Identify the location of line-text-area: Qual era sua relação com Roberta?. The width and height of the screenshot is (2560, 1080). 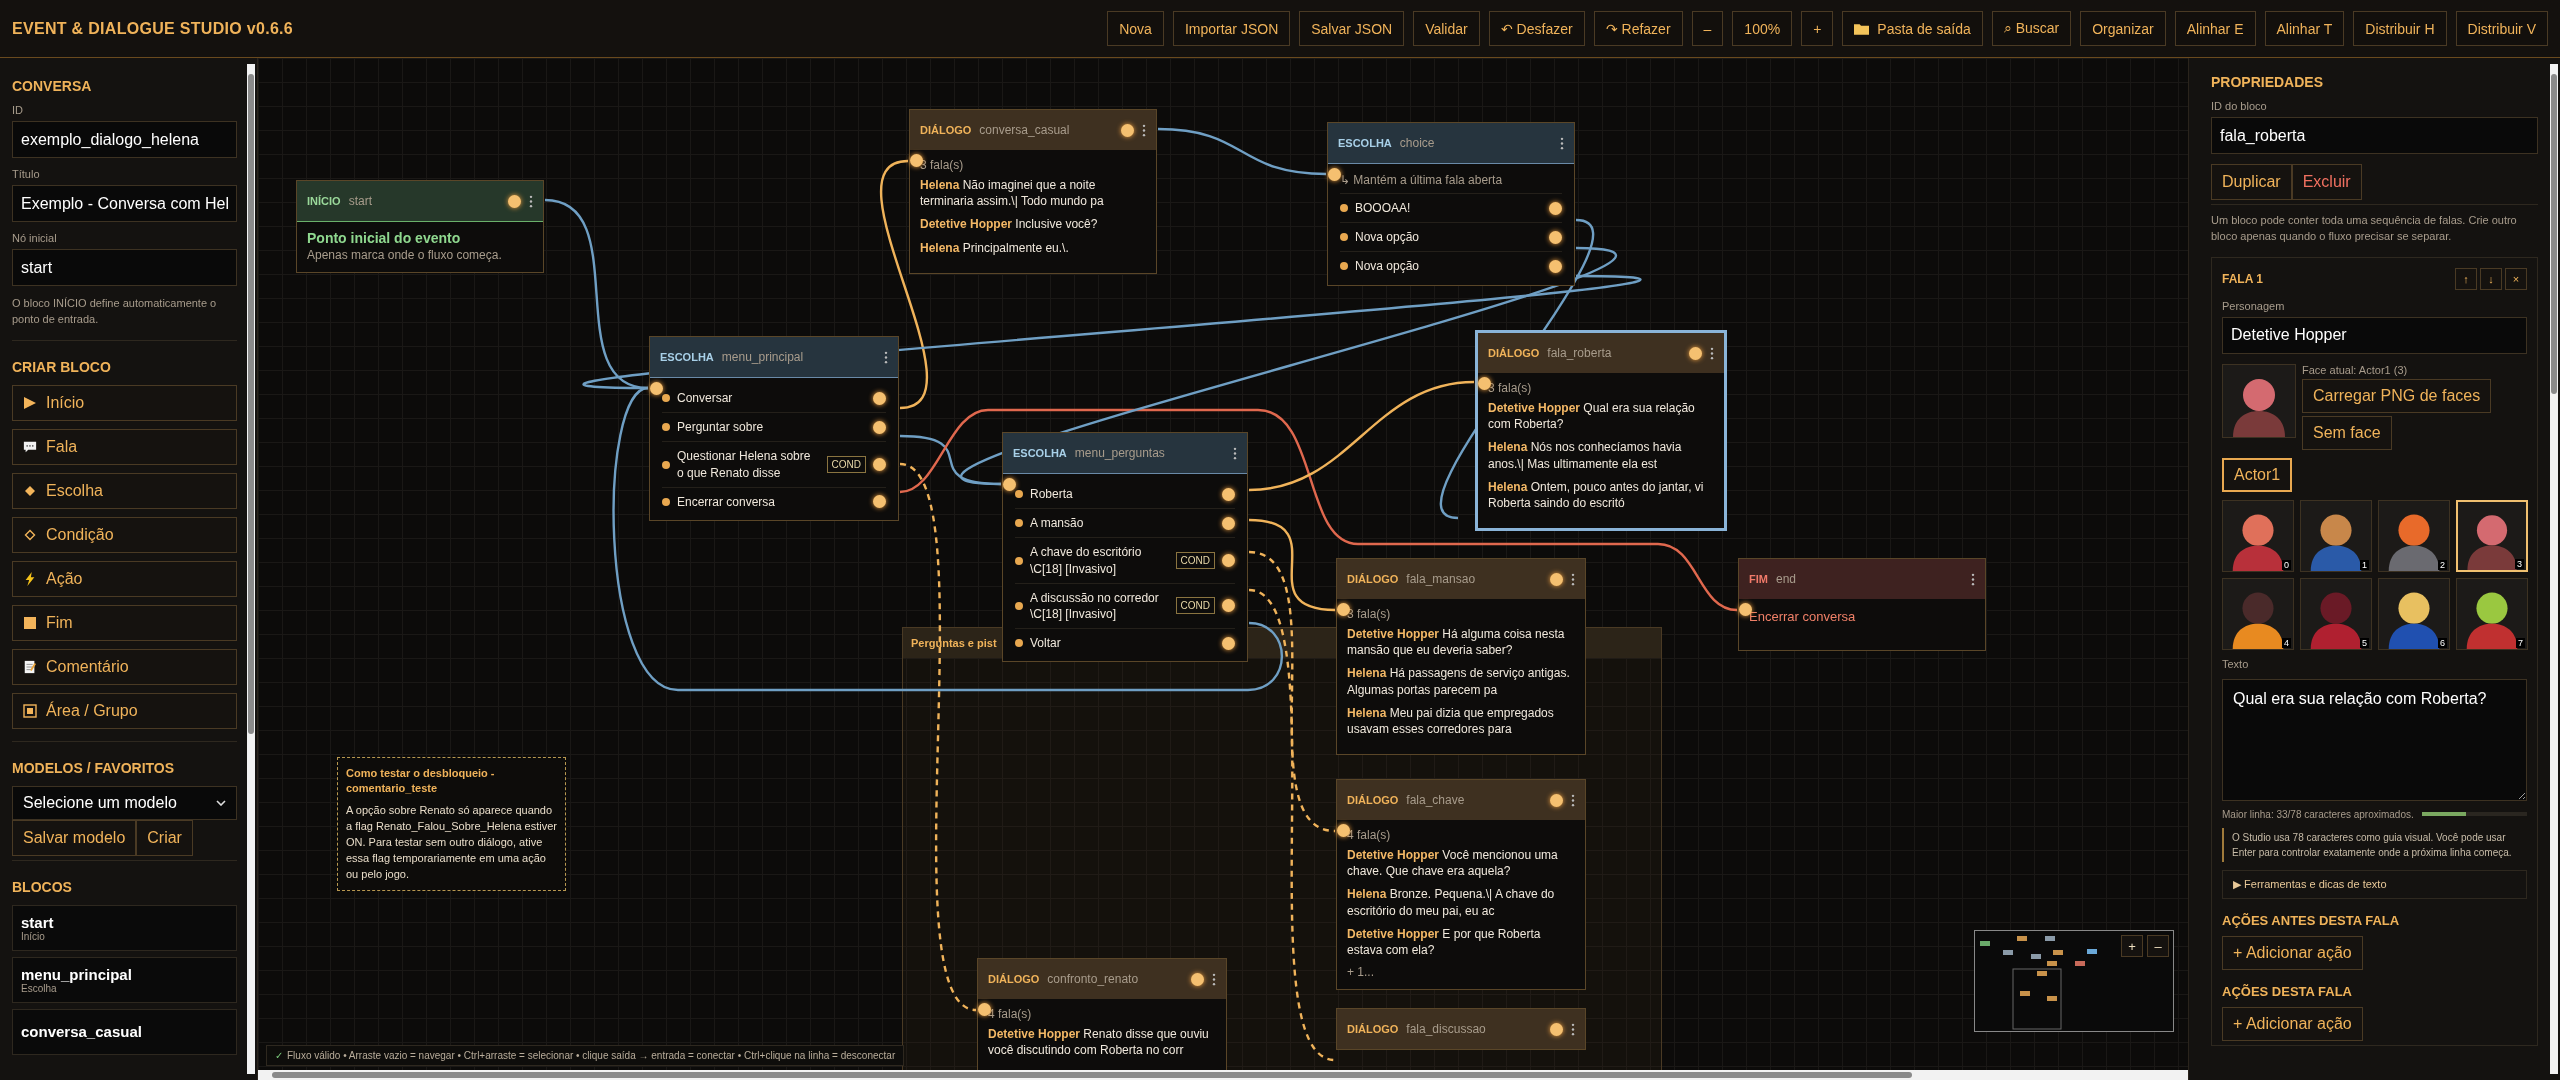
(2374, 739).